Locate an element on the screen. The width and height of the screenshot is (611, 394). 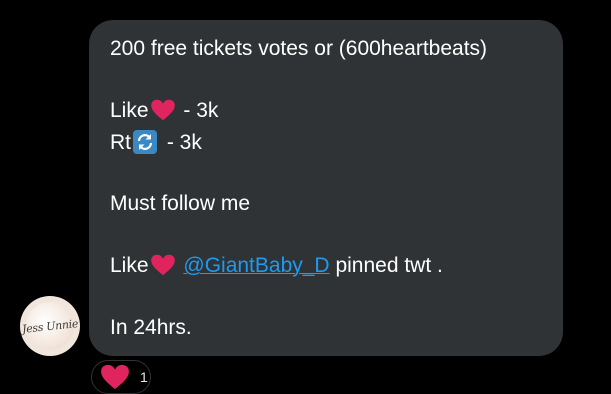
sender-avatar: Jess Unnie is located at coordinates (50, 326).